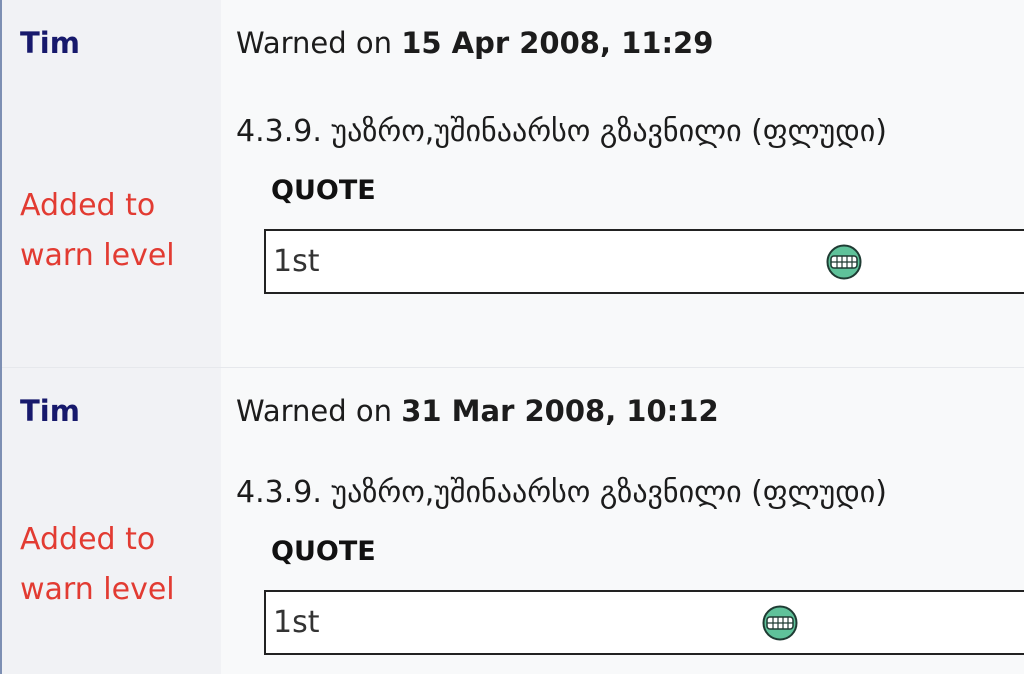  What do you see at coordinates (557, 43) in the screenshot?
I see `warned-date: 15 Apr 2008, 11:29` at bounding box center [557, 43].